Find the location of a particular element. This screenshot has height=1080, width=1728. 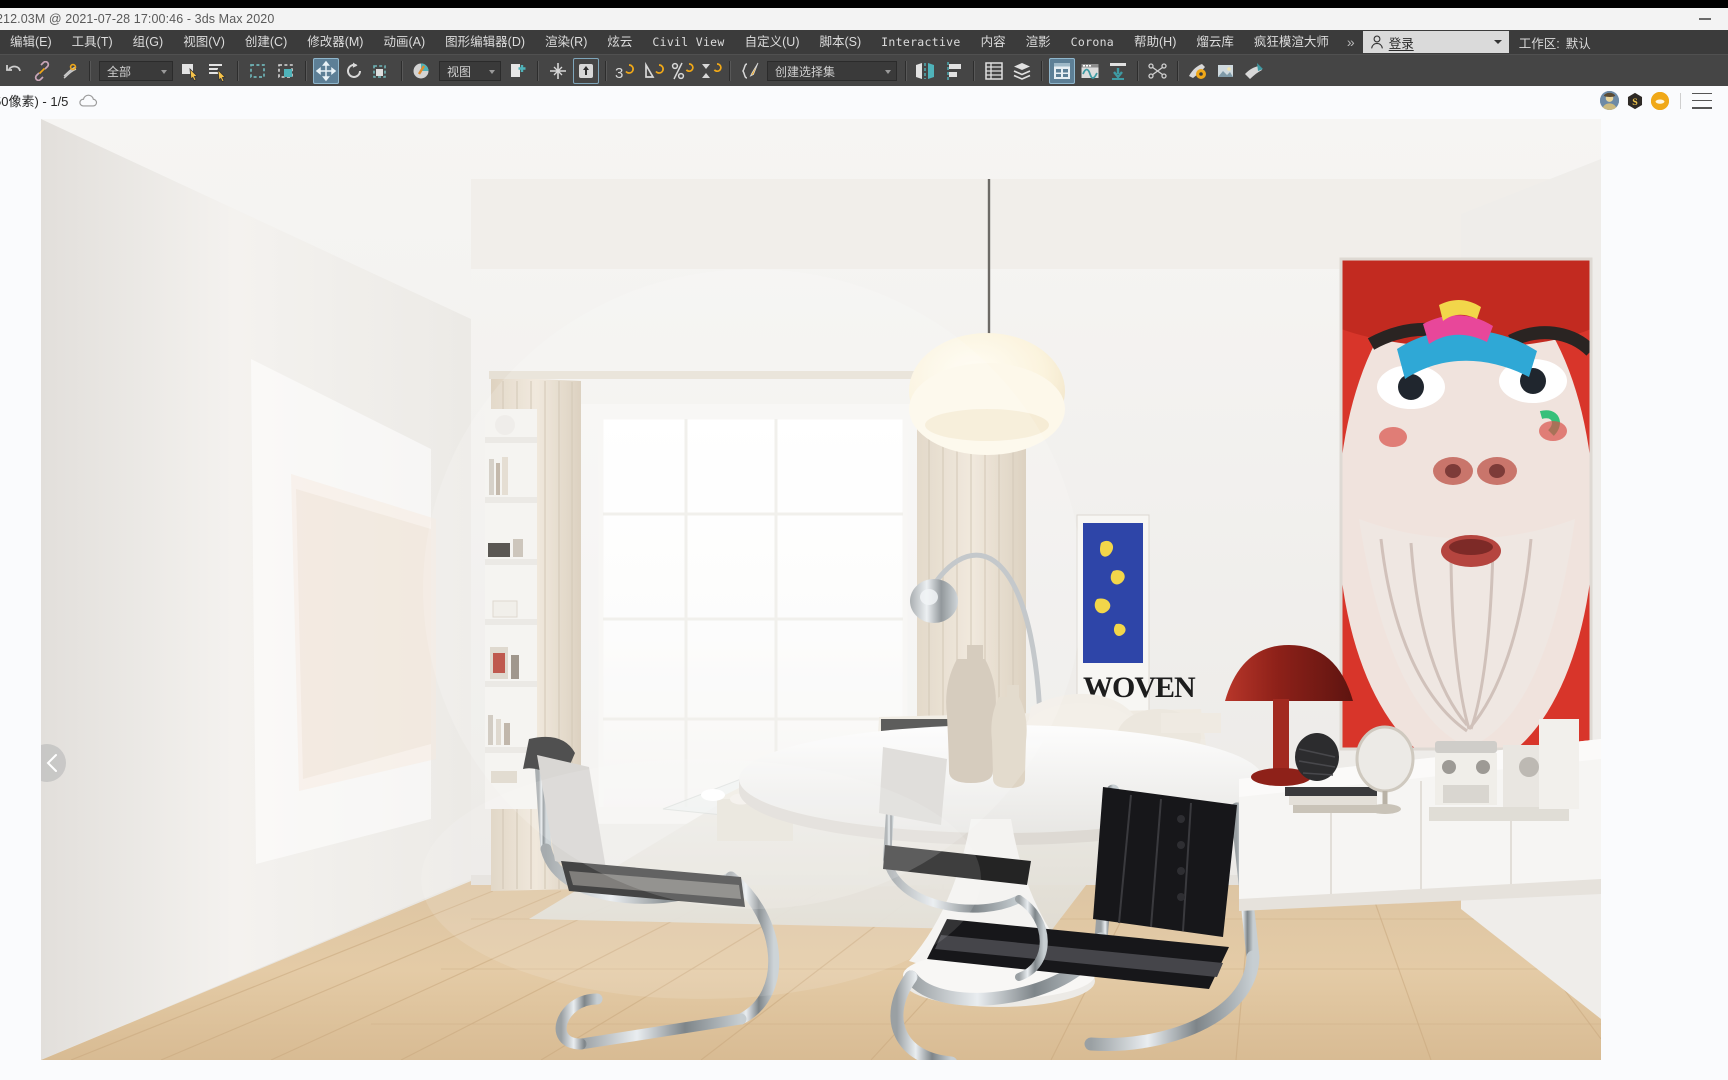

spinner-snap-toggle-icon is located at coordinates (710, 71).